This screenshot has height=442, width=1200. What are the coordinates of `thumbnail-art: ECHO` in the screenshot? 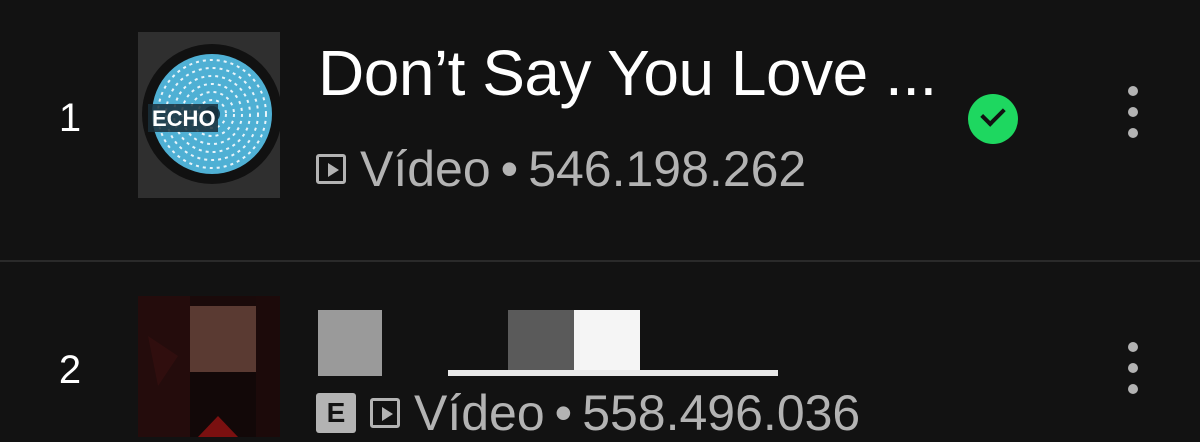 It's located at (209, 115).